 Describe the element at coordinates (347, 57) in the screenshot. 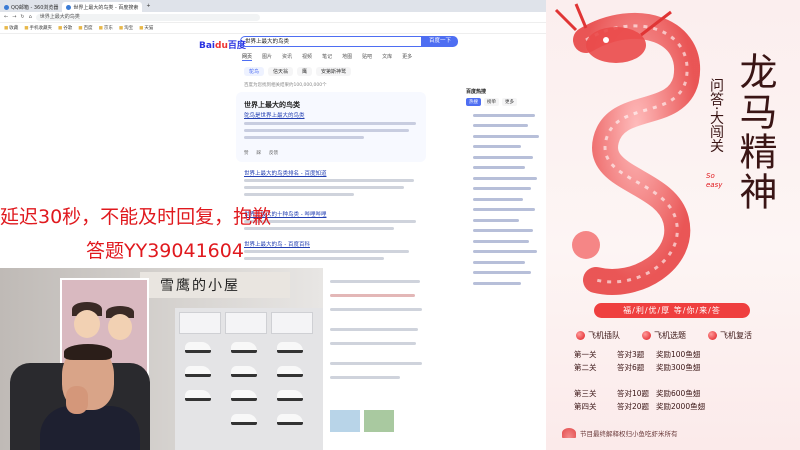

I see `tab-map: 地图` at that location.